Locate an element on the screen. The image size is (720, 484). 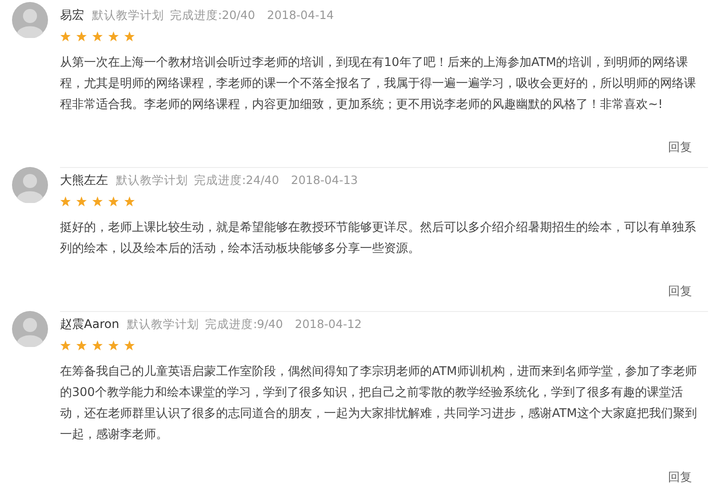
progress-label: 完成进度:24/40 is located at coordinates (237, 180).